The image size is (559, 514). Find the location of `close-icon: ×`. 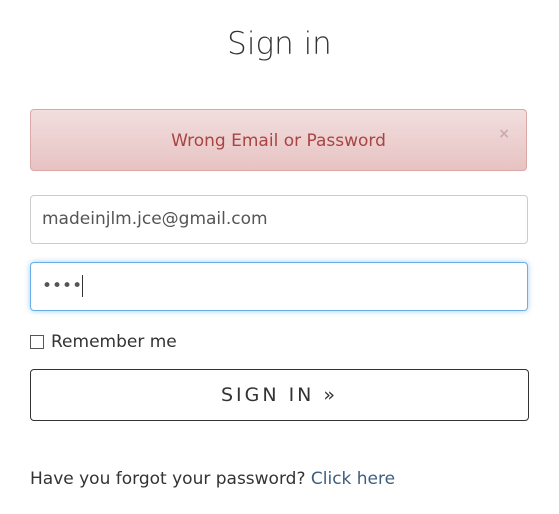

close-icon: × is located at coordinates (504, 134).